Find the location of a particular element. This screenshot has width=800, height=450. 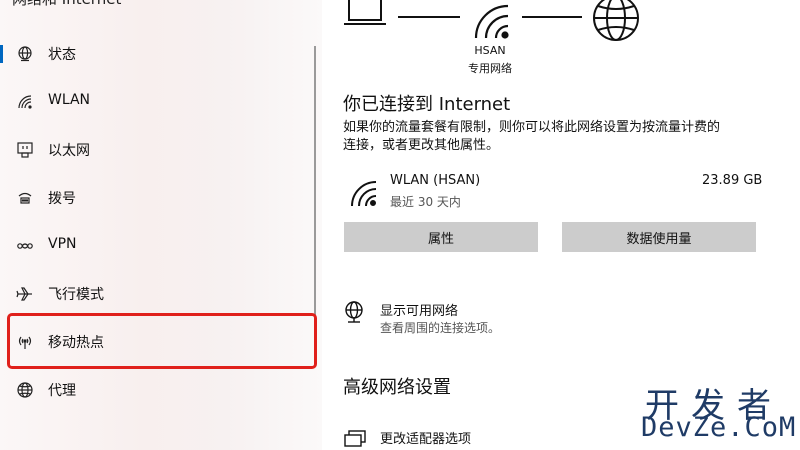

change-adapter-link: 更改适配器选项 is located at coordinates (502, 438).